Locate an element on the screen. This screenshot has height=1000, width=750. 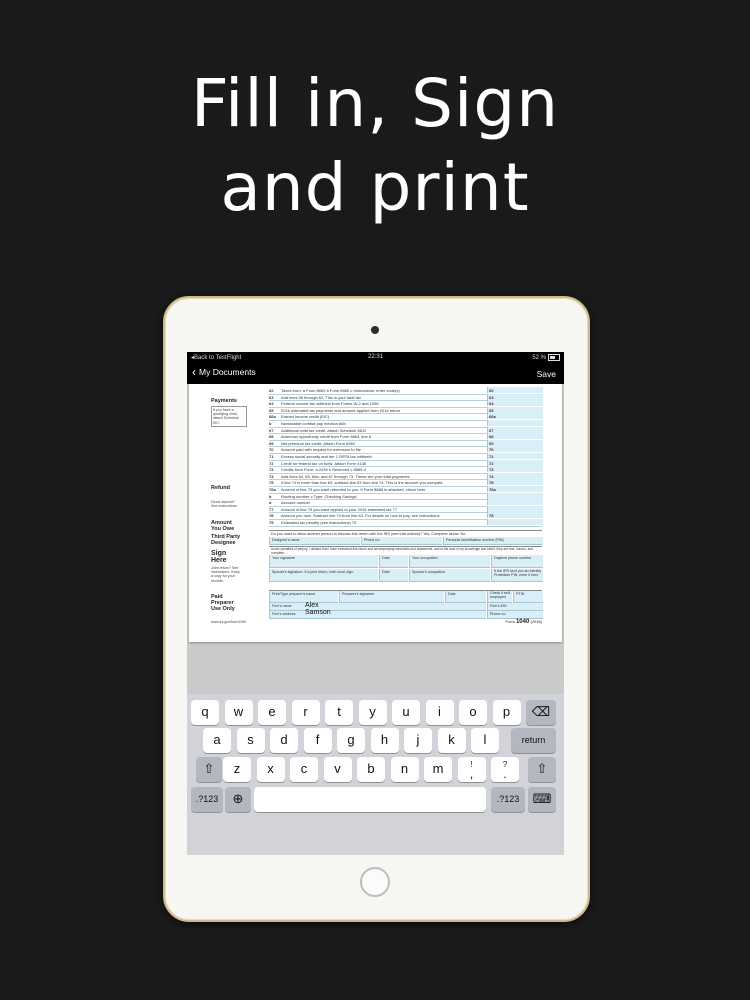
preparer-name-label: Print/Type preparer's name is located at coordinates (294, 594).